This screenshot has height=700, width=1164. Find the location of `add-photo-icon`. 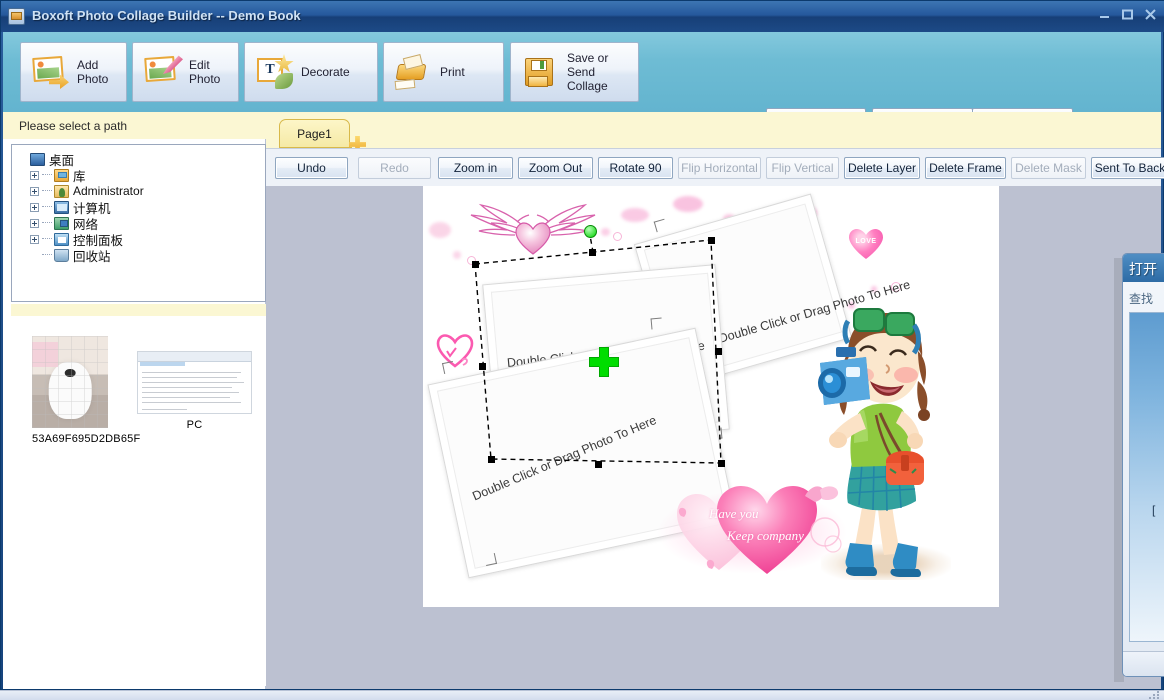

add-photo-icon is located at coordinates (51, 72).